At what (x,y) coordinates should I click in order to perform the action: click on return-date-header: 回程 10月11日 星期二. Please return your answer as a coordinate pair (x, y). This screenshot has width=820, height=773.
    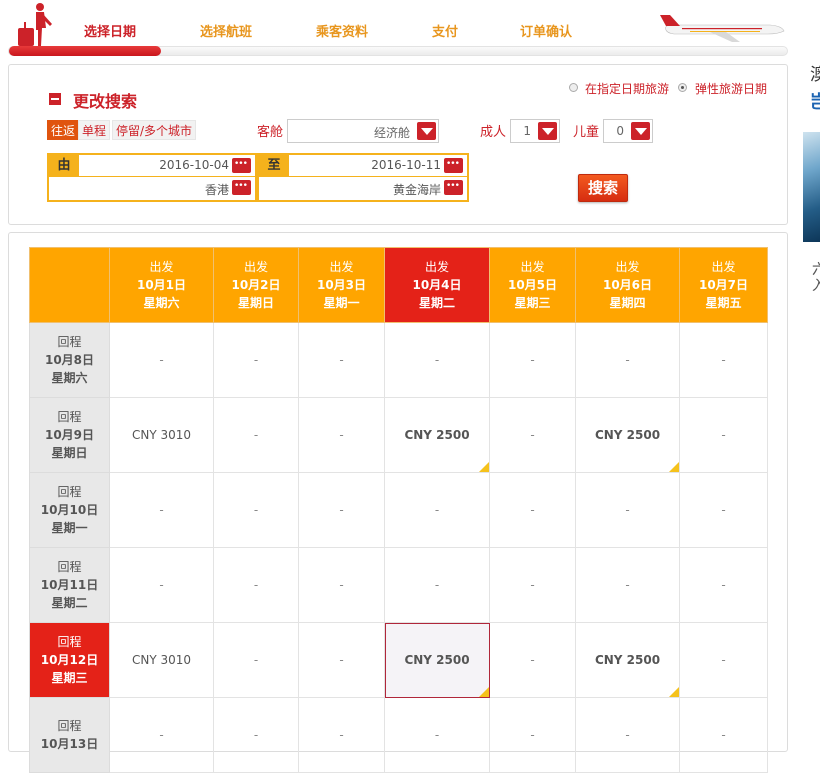
    Looking at the image, I should click on (69, 585).